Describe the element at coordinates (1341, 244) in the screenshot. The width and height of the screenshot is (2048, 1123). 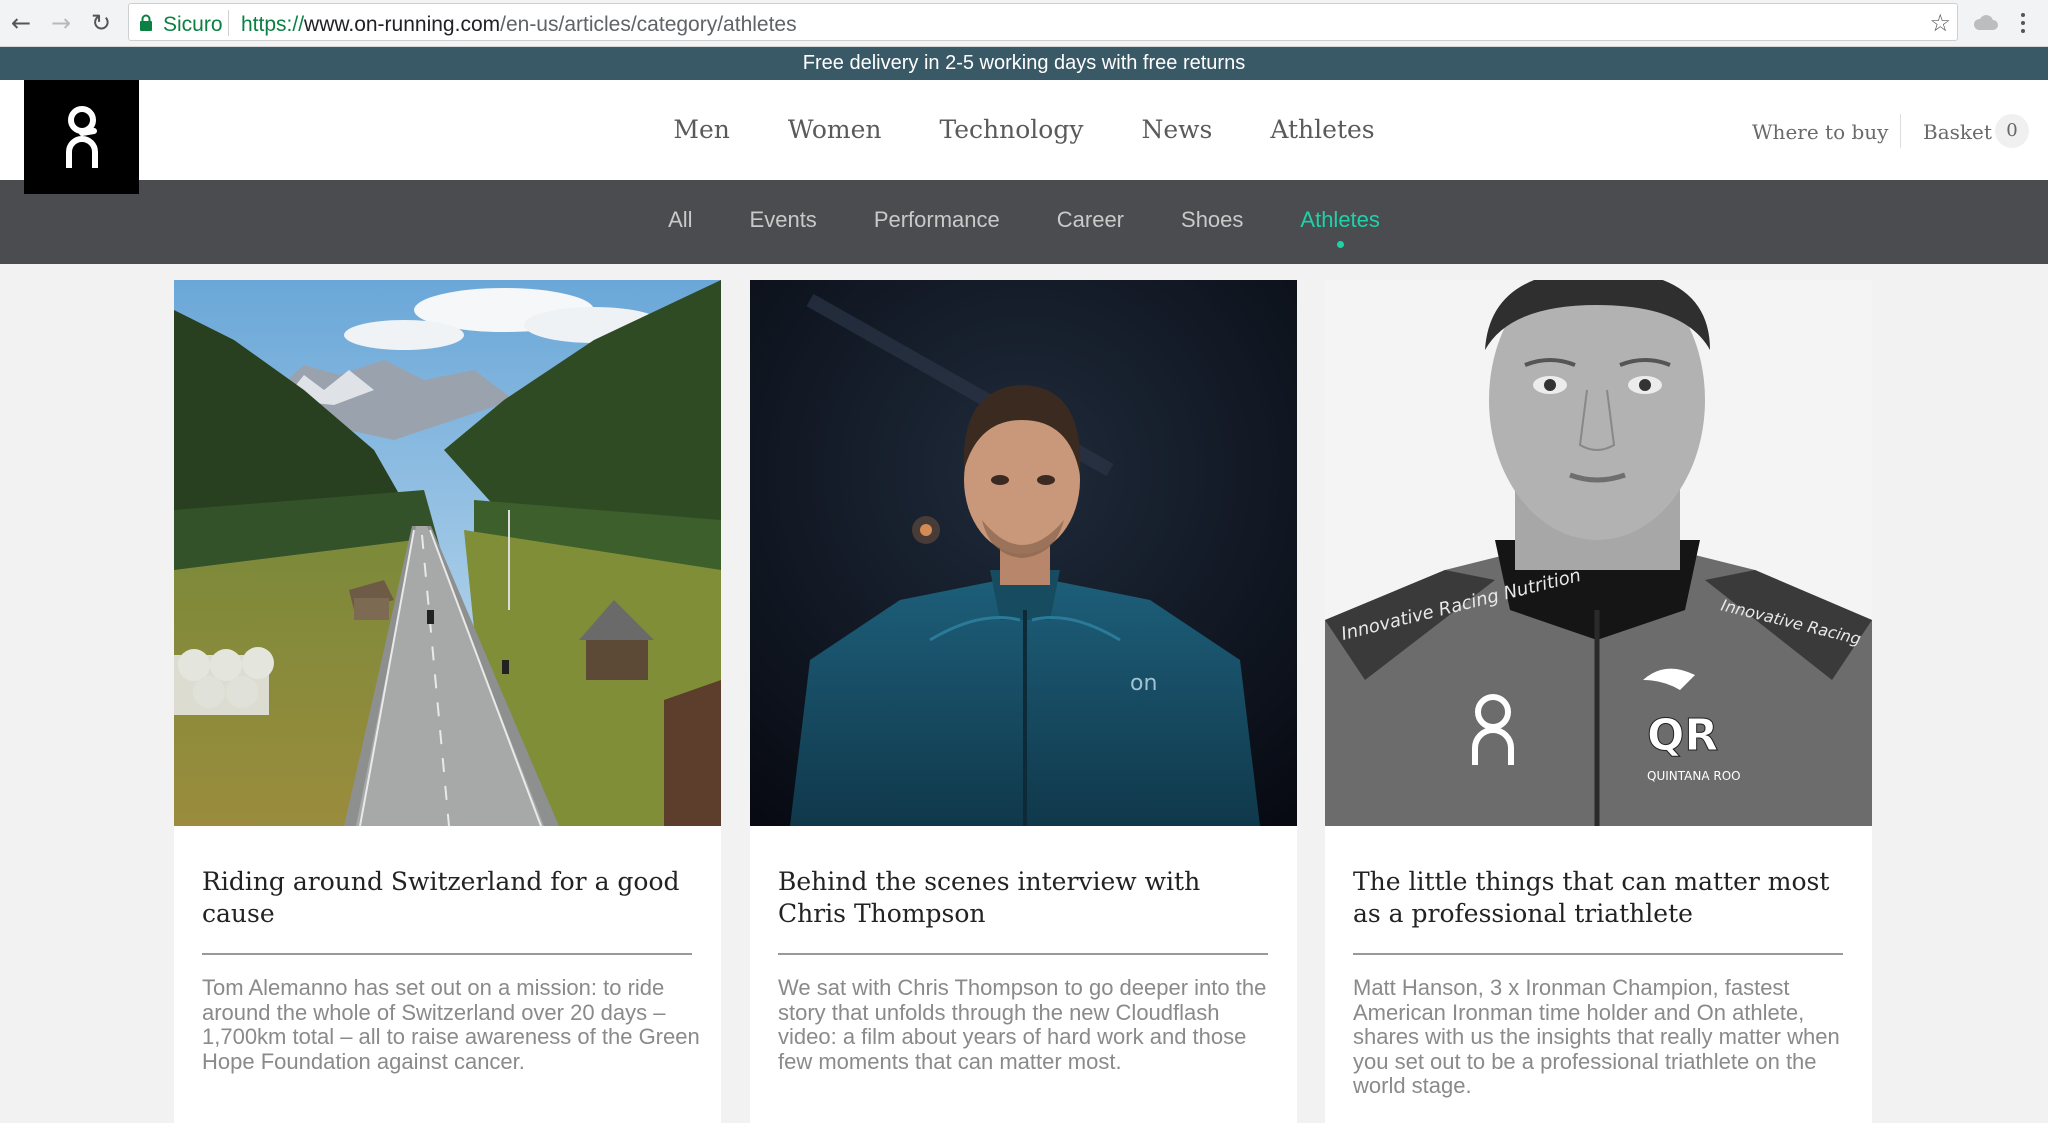
I see `active-tab-indicator` at that location.